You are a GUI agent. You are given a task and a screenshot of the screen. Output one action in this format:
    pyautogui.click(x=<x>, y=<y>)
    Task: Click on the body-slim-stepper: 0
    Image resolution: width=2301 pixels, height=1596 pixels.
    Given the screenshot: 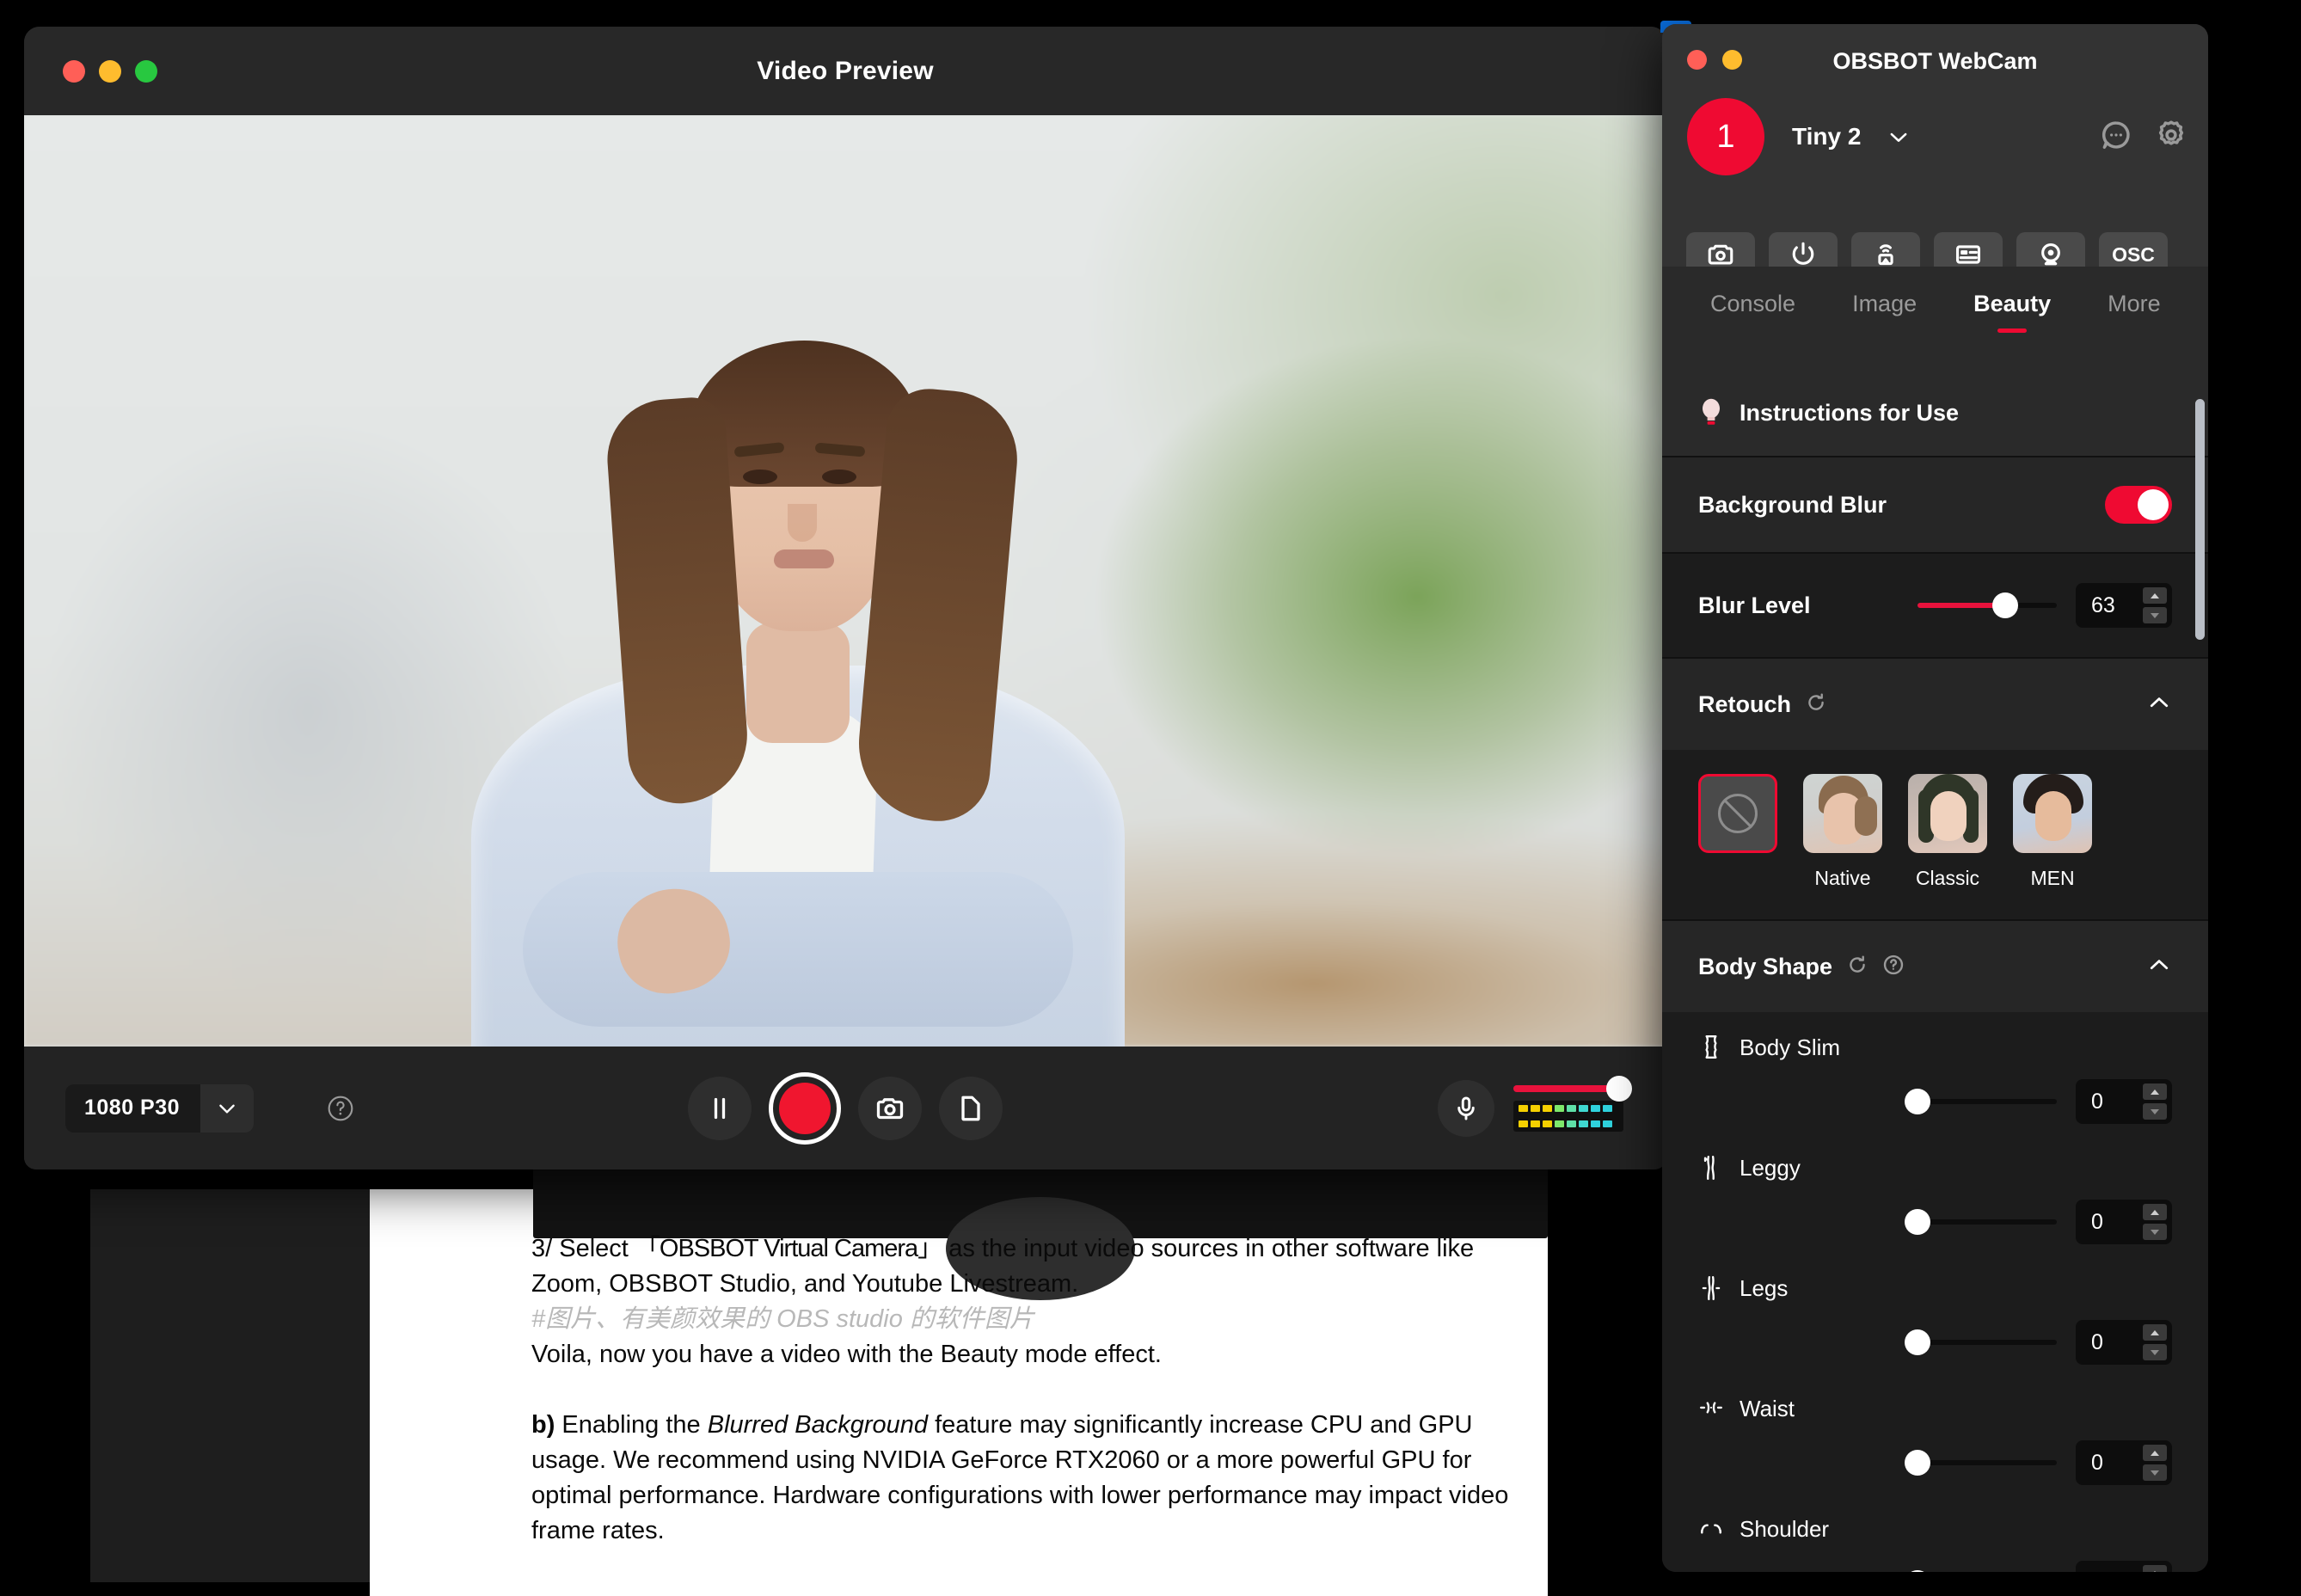 What is the action you would take?
    pyautogui.click(x=2124, y=1101)
    